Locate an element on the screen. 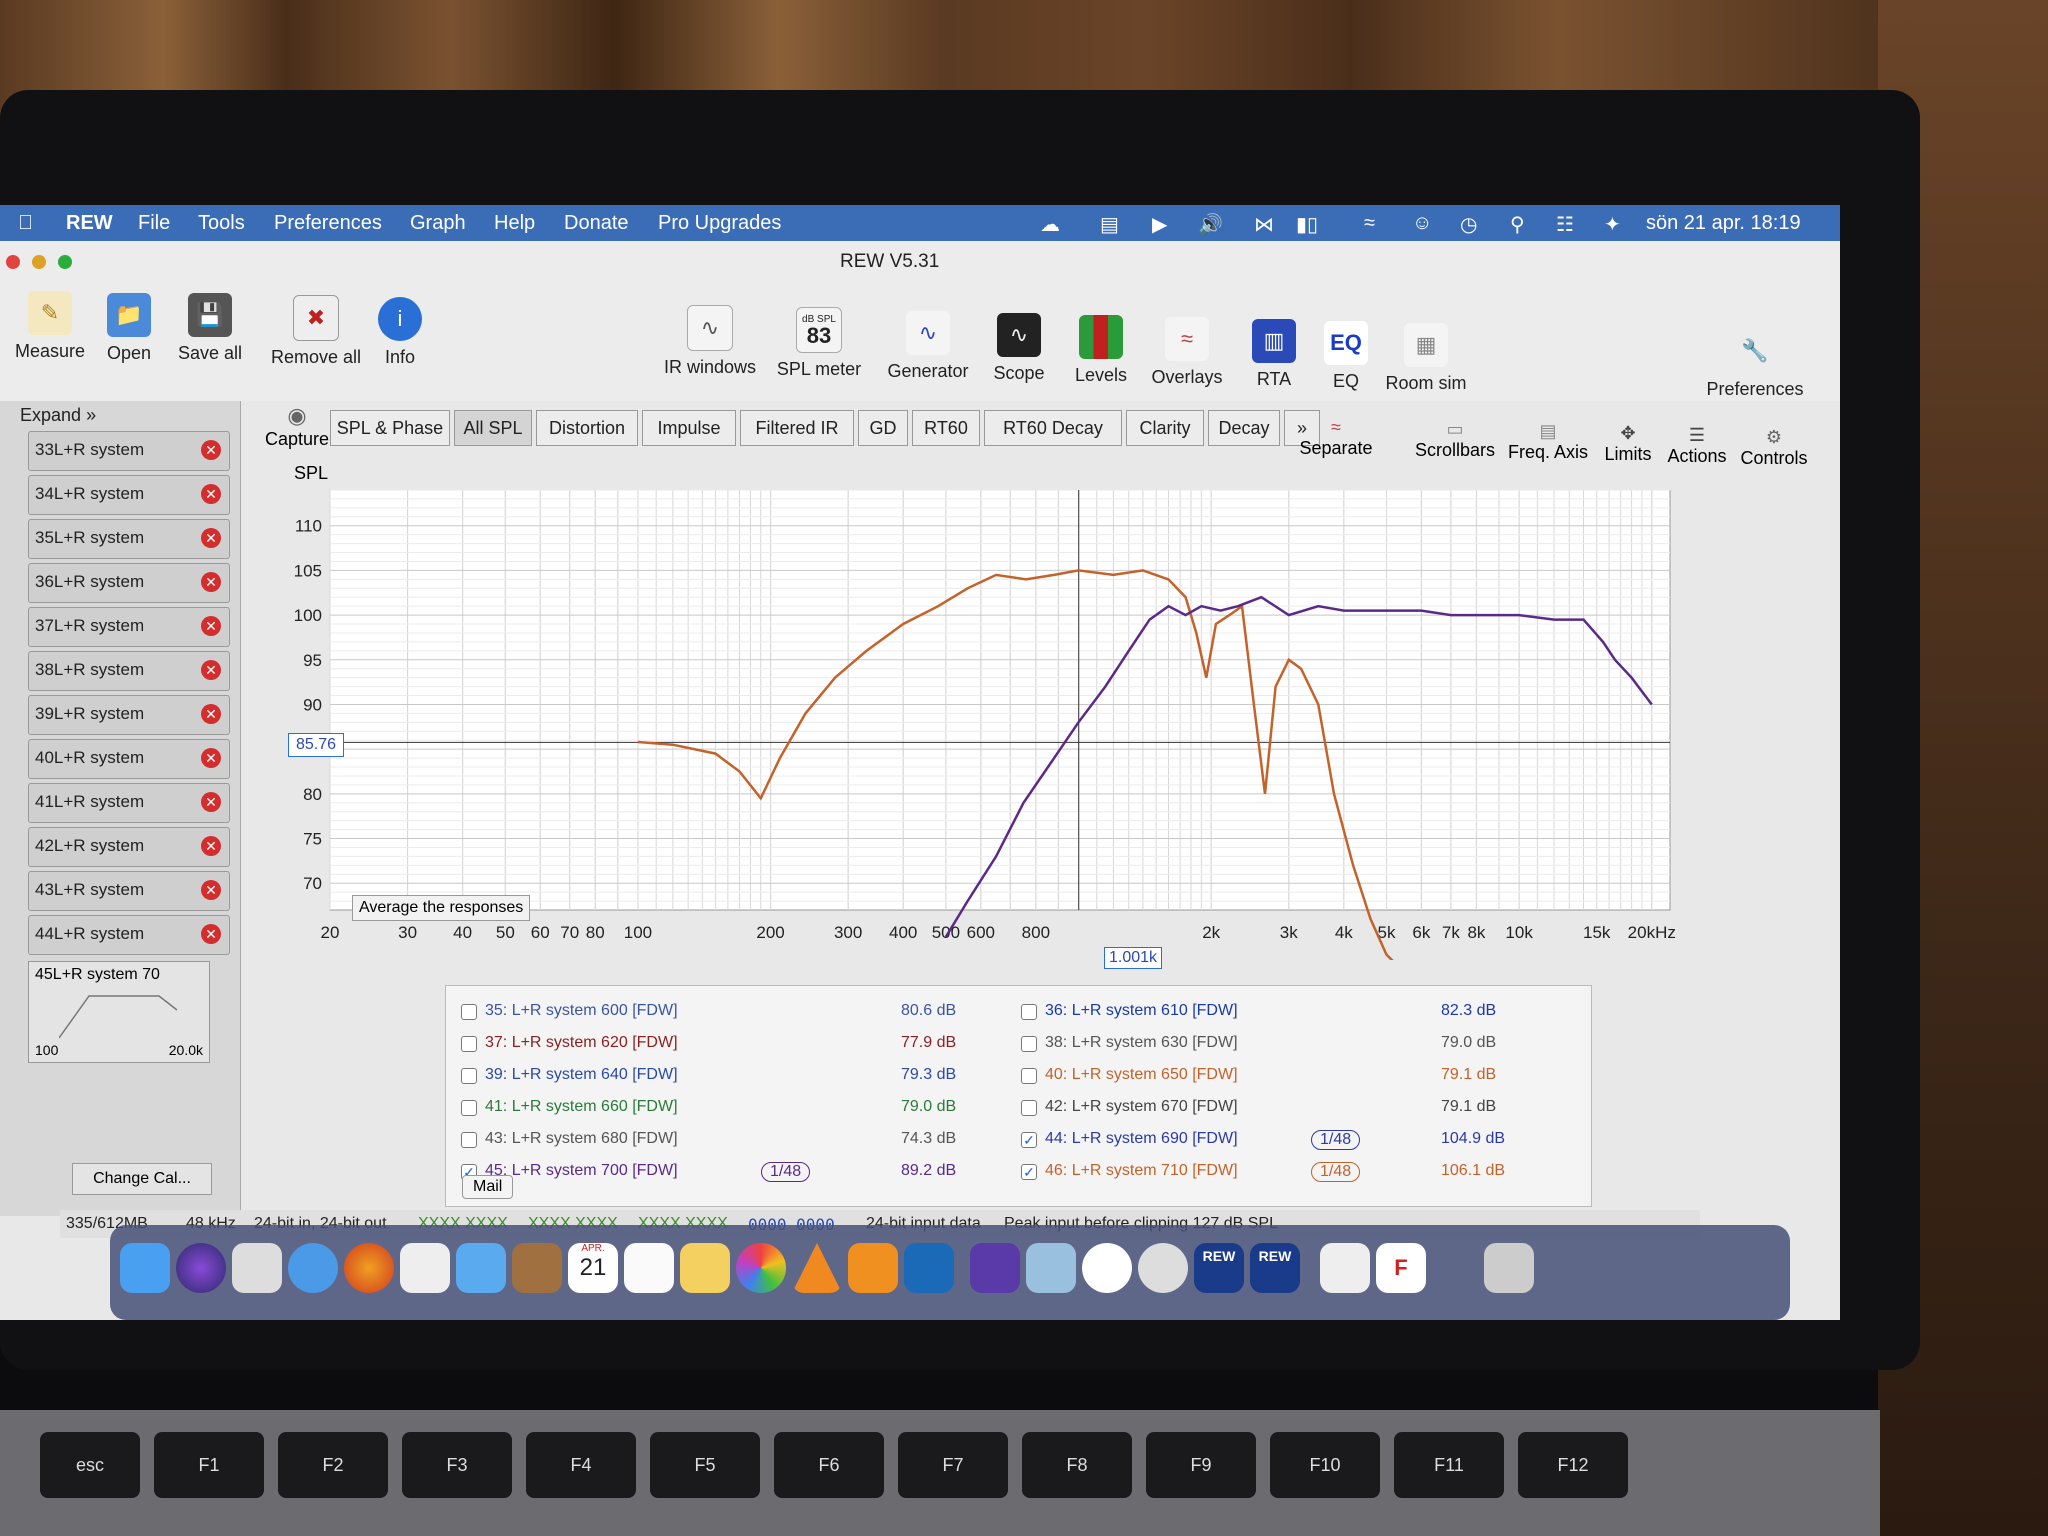  books-icon is located at coordinates (873, 1268).